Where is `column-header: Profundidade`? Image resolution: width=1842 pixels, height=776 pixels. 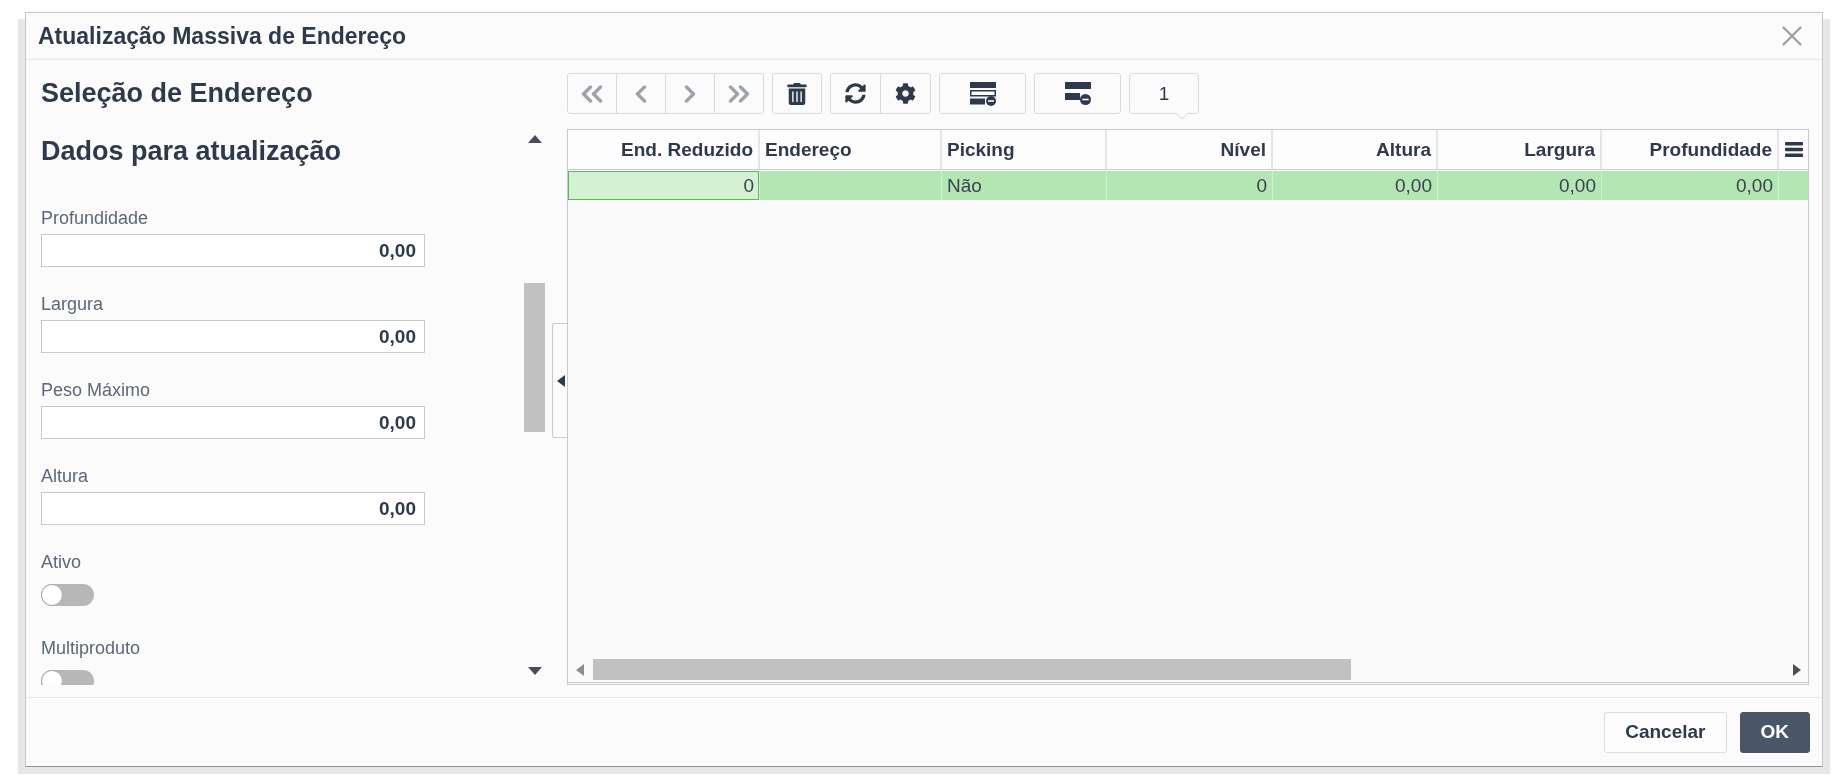
column-header: Profundidade is located at coordinates (1690, 149).